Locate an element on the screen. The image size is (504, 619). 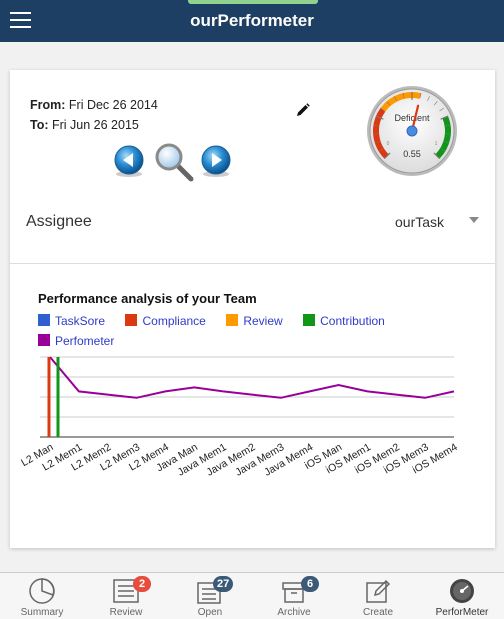
legend-item-contribution: Contribution is located at coordinates (344, 321).